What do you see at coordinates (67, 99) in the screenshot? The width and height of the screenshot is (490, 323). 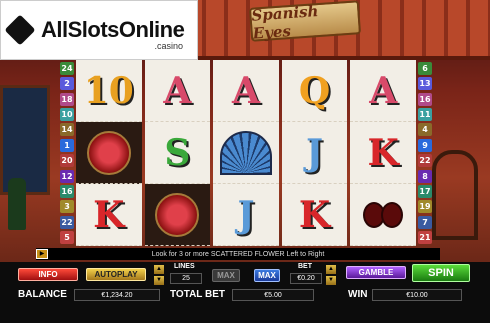 I see `payline-indicator: 18` at bounding box center [67, 99].